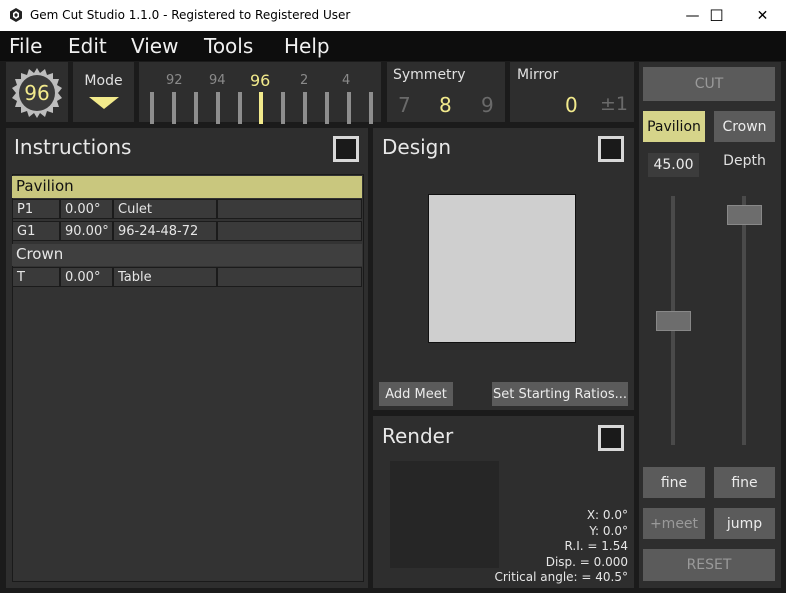  What do you see at coordinates (187, 187) in the screenshot?
I see `group-header-pavilion: Pavilion` at bounding box center [187, 187].